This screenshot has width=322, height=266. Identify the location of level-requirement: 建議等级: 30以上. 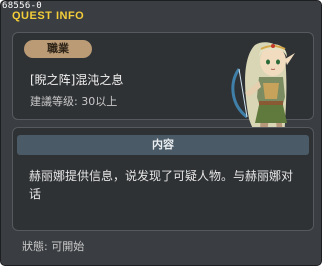
(74, 101).